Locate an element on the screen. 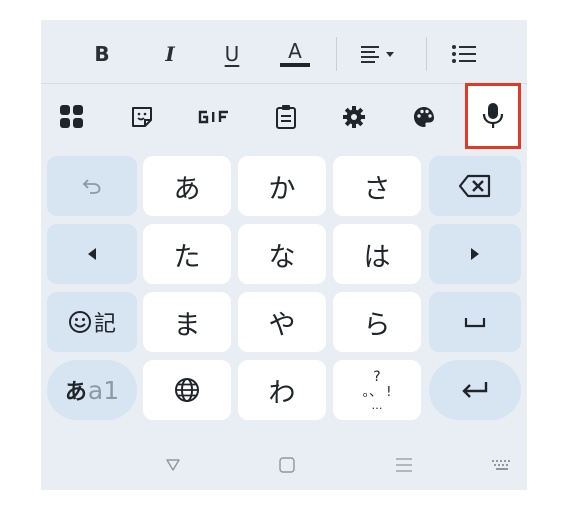 This screenshot has height=518, width=566. keyboard-icon is located at coordinates (501, 465).